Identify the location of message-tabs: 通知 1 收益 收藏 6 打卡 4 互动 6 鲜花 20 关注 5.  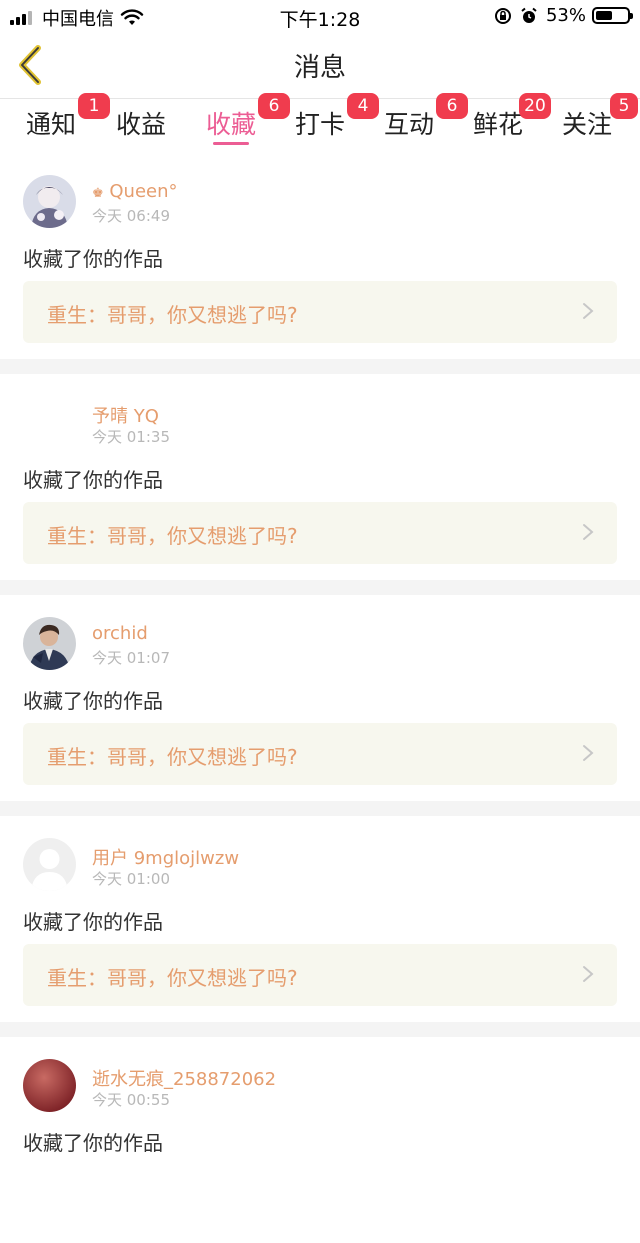
(320, 123).